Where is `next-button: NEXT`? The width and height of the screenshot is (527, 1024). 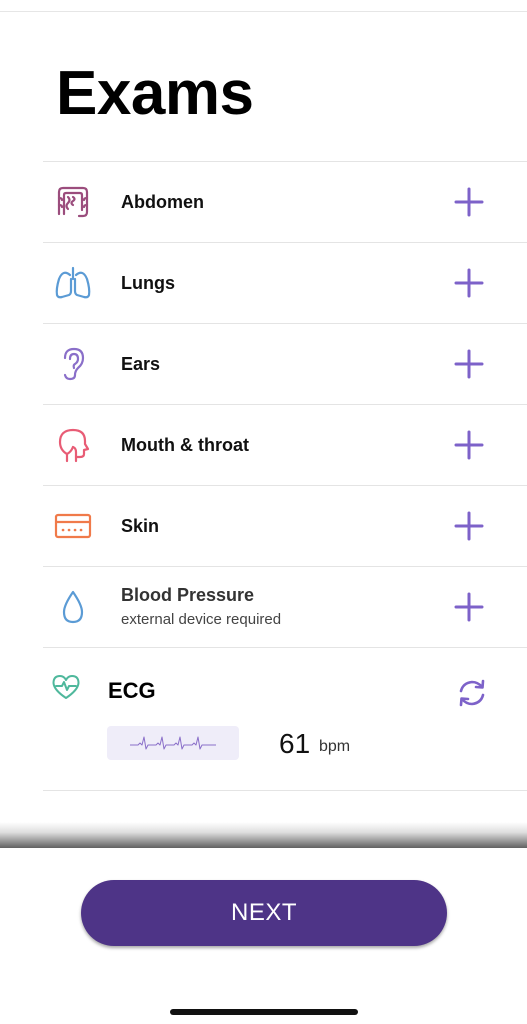 next-button: NEXT is located at coordinates (264, 913).